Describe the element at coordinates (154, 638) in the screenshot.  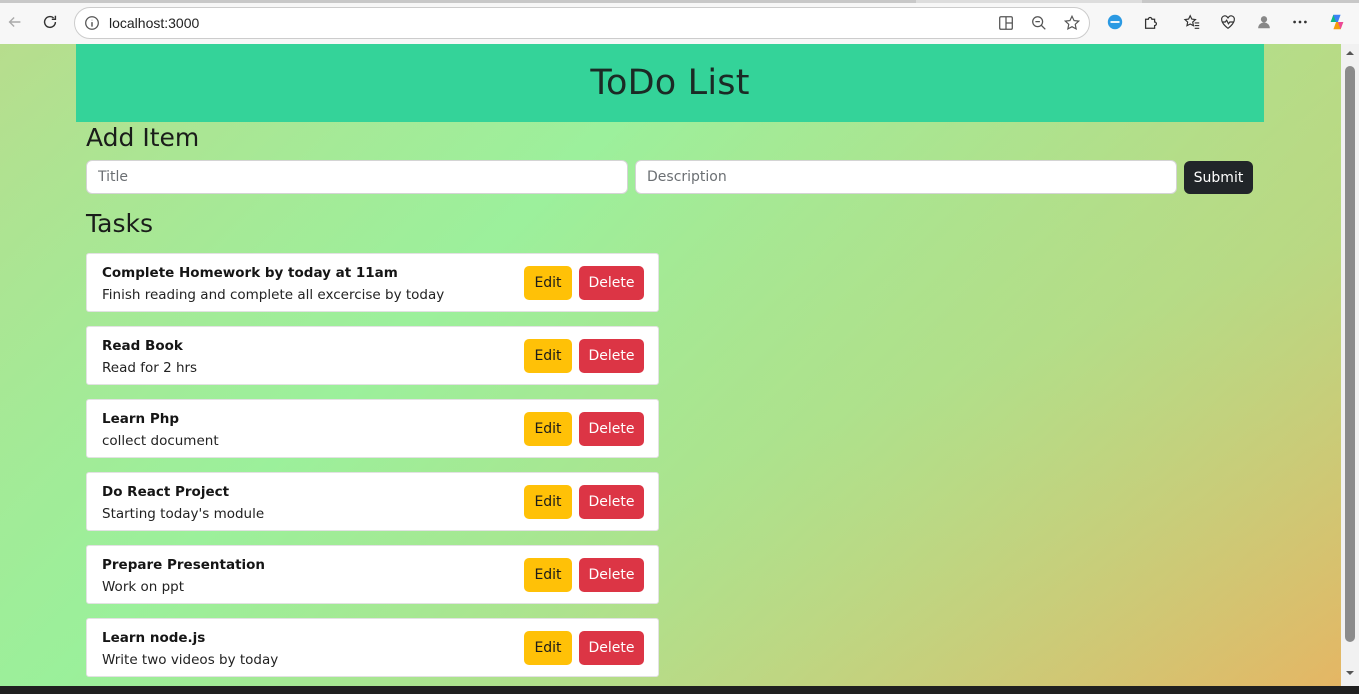
I see `task-title: Learn node.js` at that location.